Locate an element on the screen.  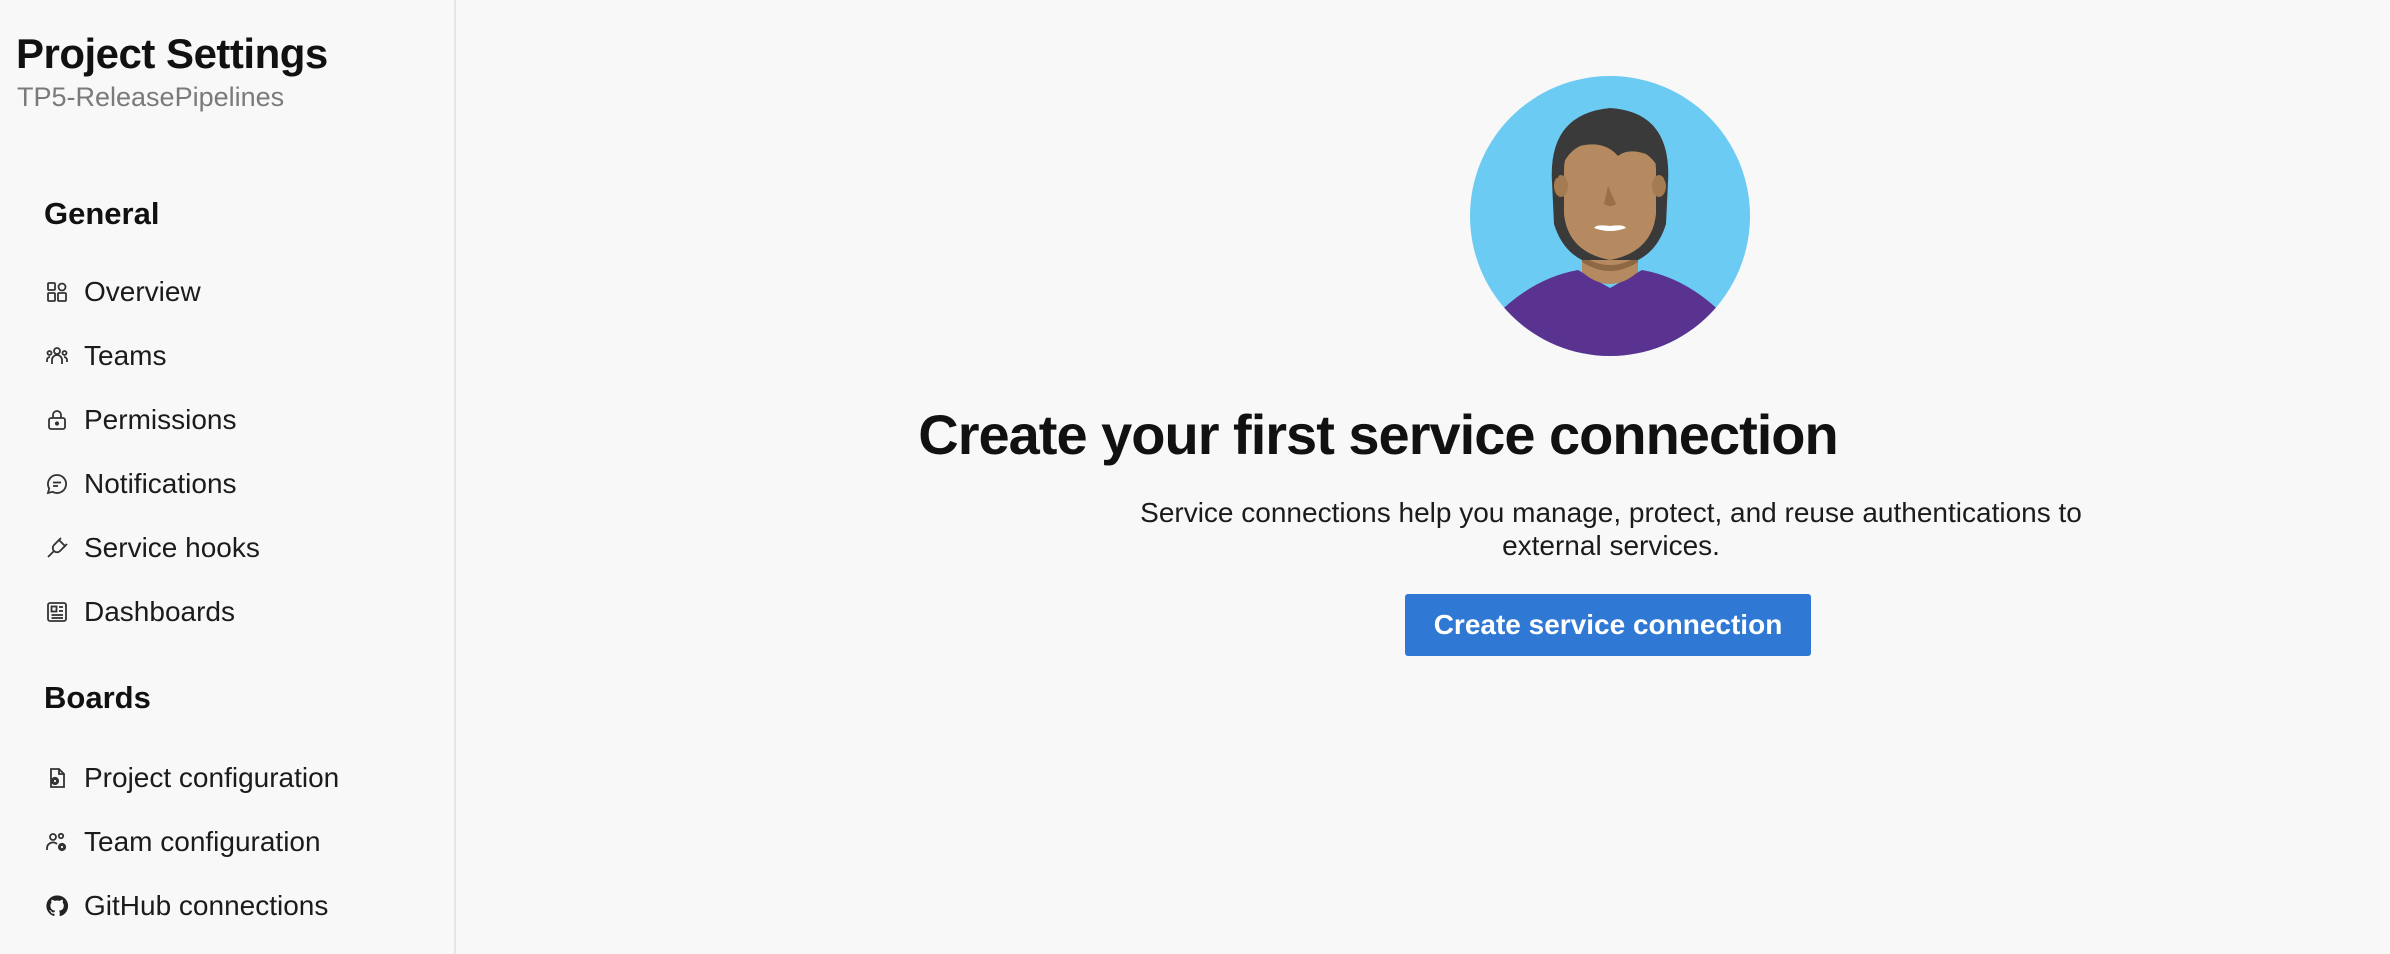
sidebar-item-team-configuration: Team configuration is located at coordinates (182, 842).